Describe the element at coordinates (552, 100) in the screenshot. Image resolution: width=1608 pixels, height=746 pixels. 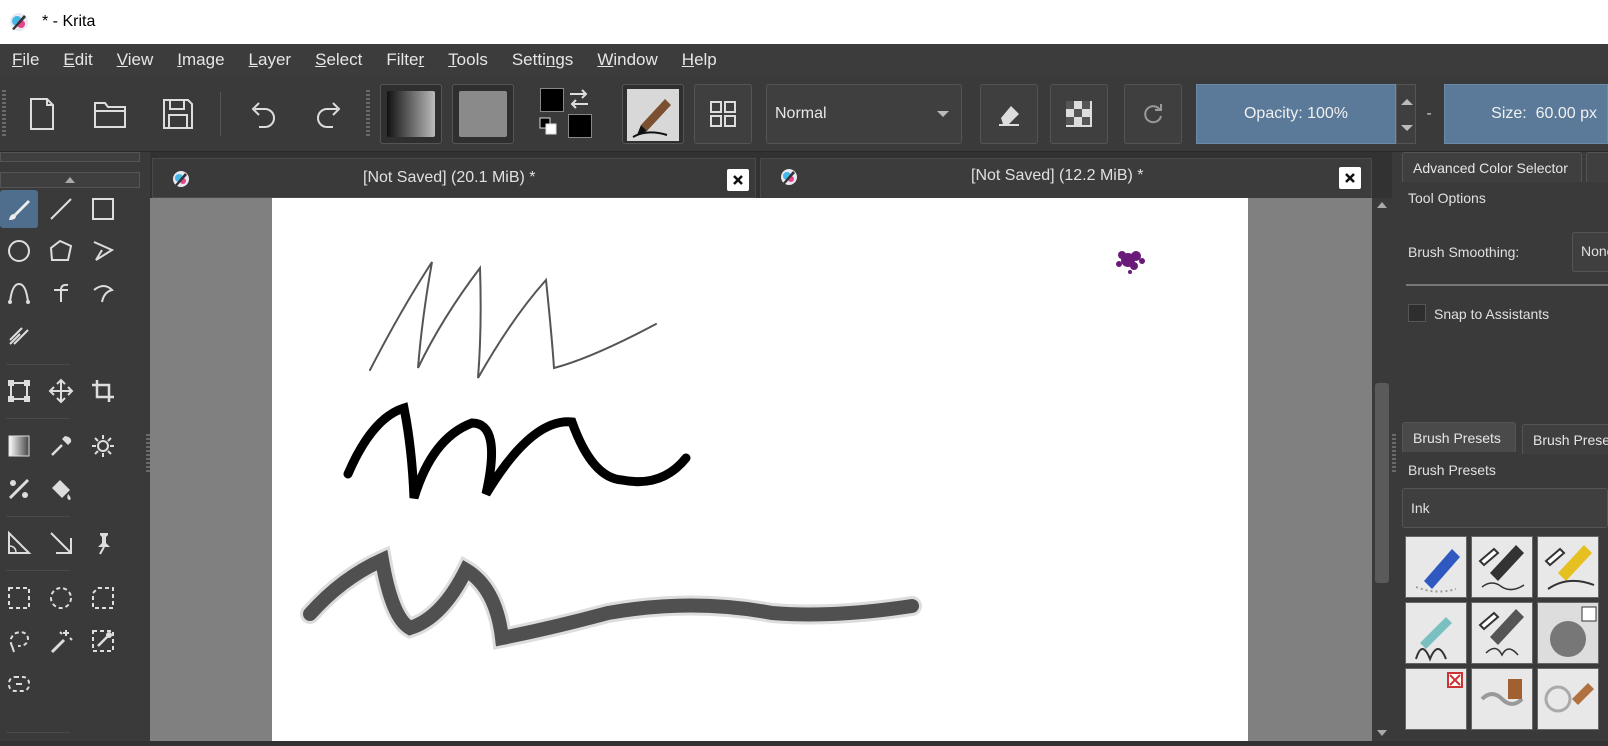
I see `foreground-color-swatch` at that location.